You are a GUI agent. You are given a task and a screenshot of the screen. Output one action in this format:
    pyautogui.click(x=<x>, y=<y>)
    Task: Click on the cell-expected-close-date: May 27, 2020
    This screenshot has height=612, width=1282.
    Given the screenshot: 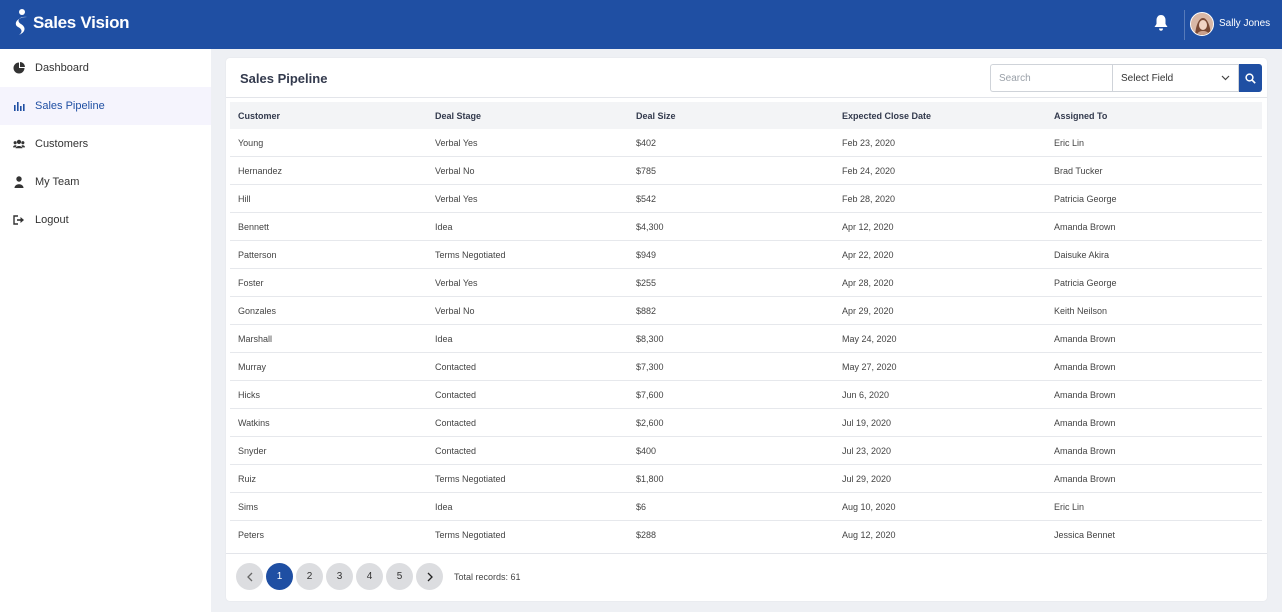 What is the action you would take?
    pyautogui.click(x=869, y=366)
    